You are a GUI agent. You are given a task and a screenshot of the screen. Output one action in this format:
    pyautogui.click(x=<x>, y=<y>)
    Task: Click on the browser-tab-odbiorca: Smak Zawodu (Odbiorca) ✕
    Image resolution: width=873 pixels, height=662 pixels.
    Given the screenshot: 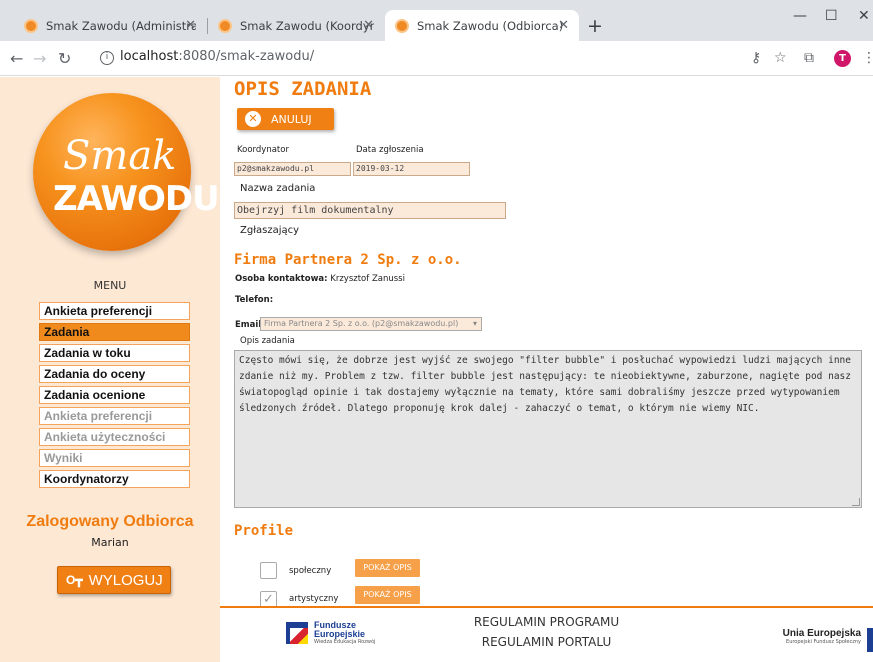 What is the action you would take?
    pyautogui.click(x=482, y=25)
    